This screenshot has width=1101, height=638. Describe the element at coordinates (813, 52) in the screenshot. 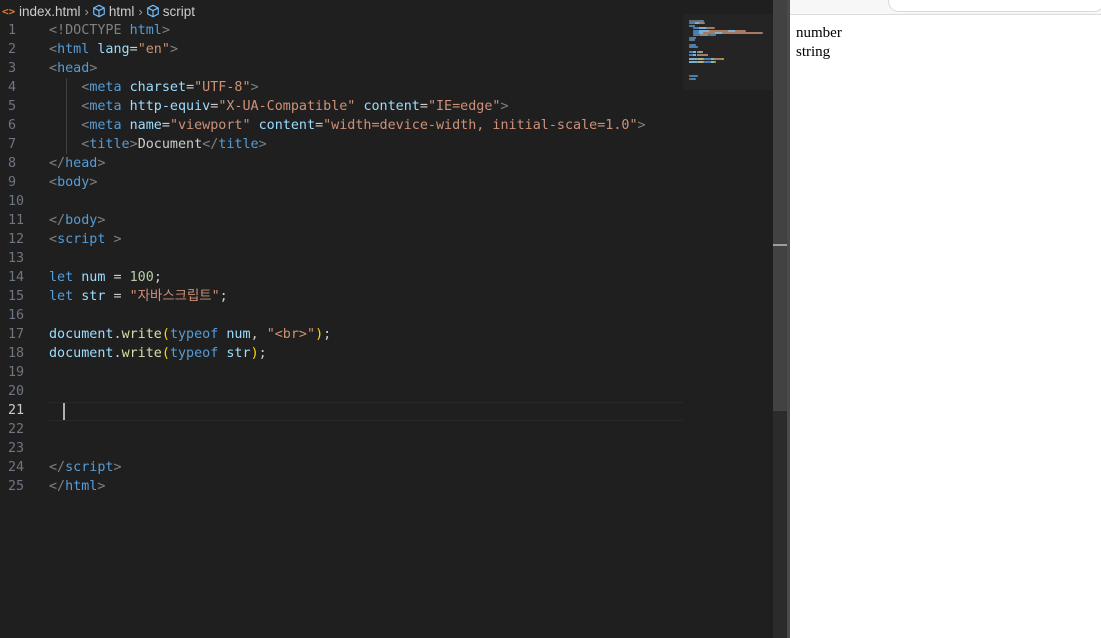

I see `output-line: string` at that location.